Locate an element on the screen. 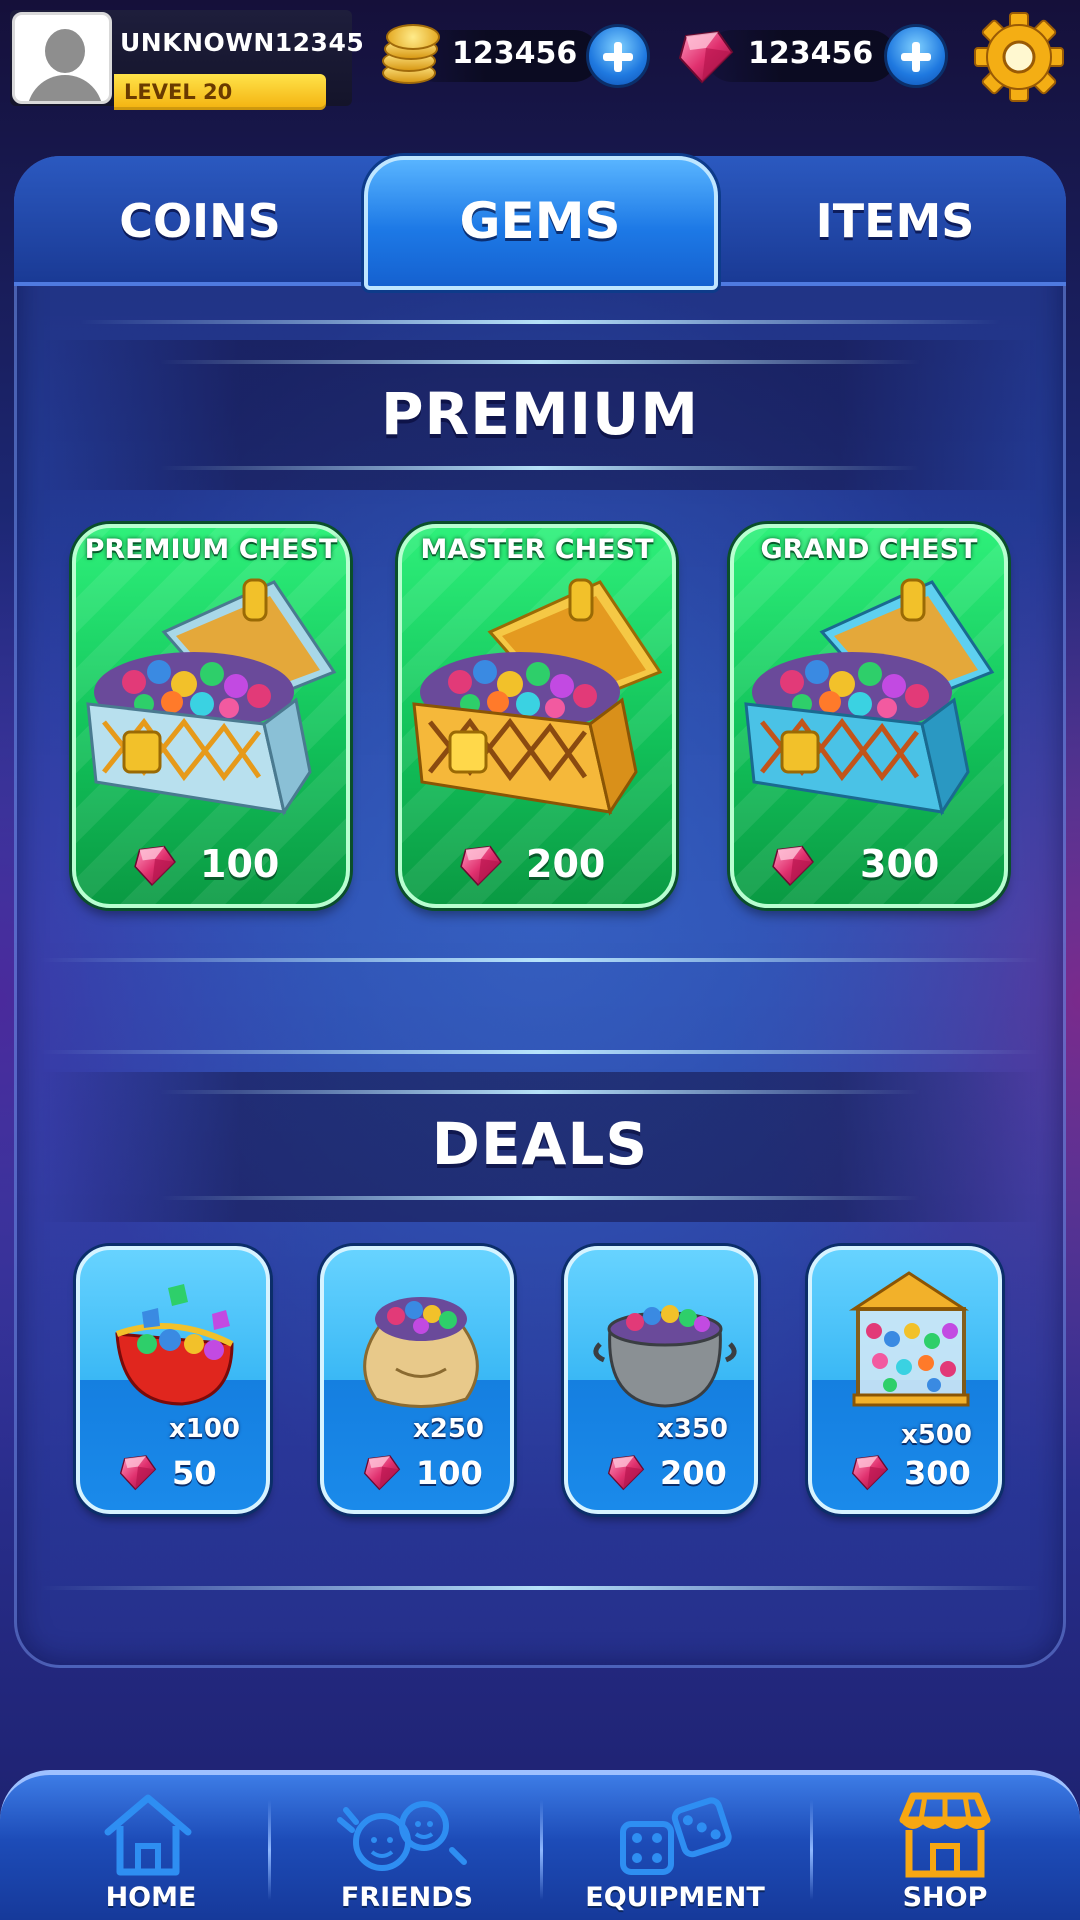  nav-shop: SHOP is located at coordinates (945, 1850).